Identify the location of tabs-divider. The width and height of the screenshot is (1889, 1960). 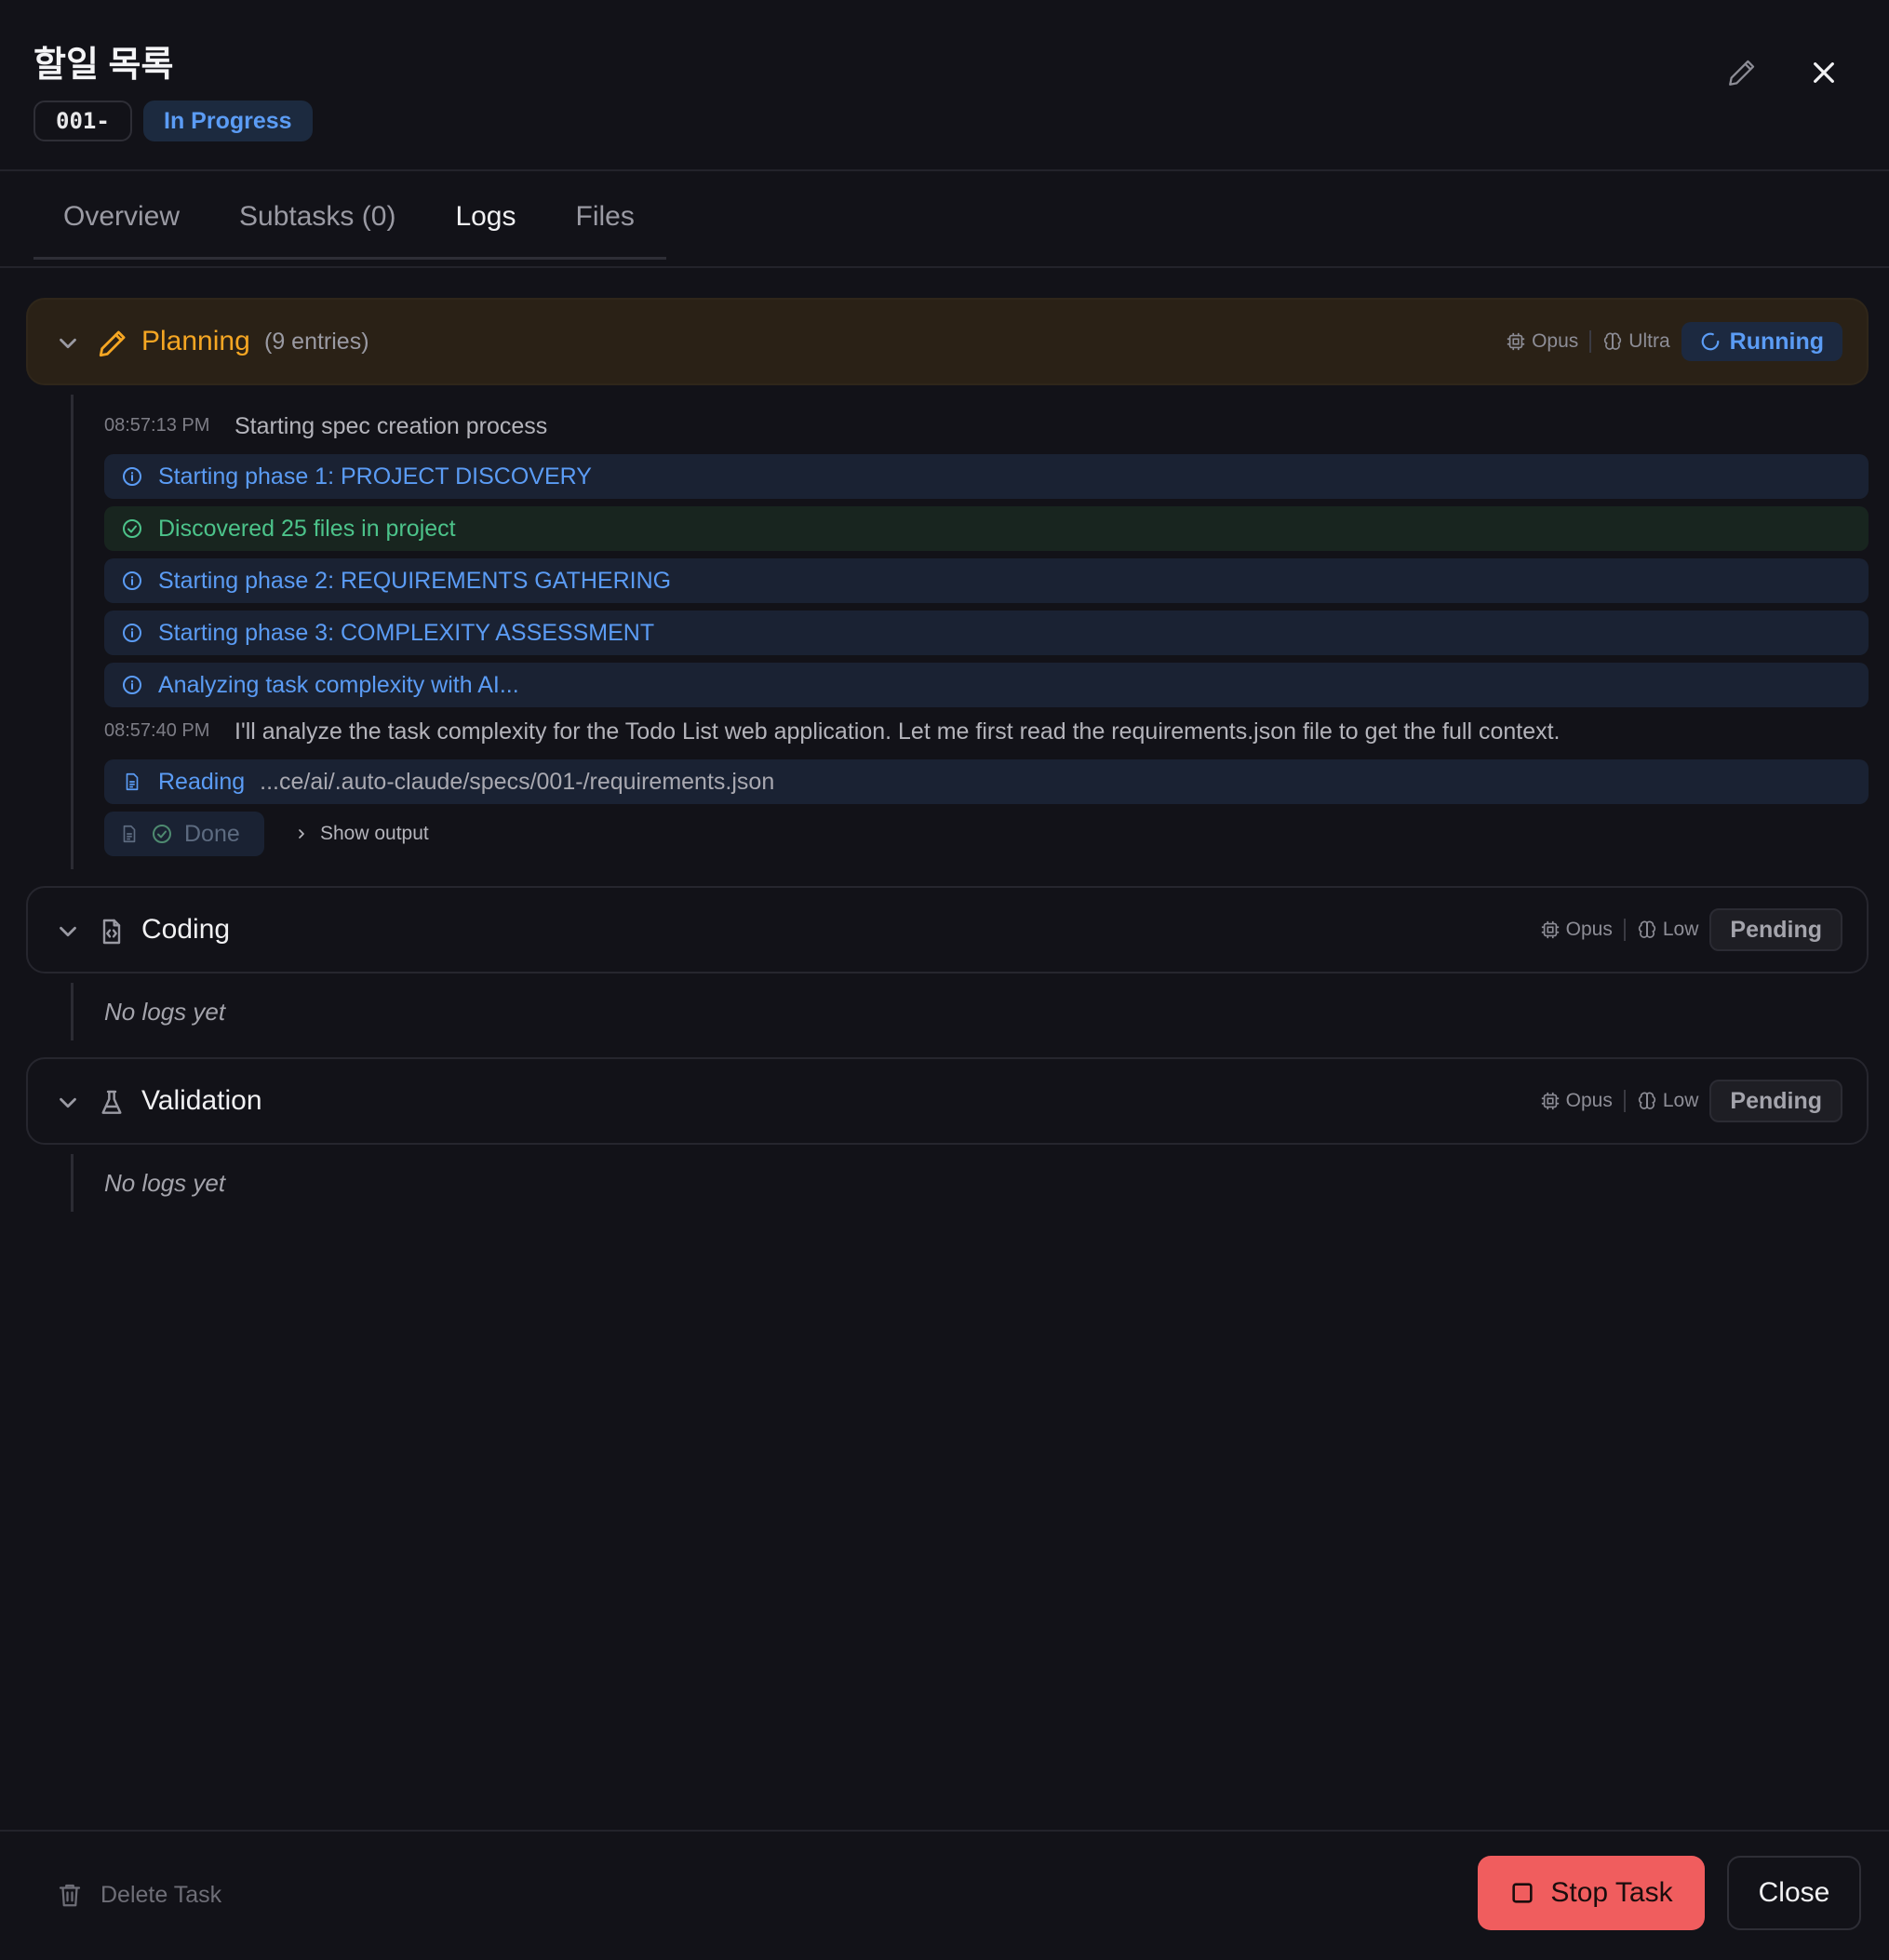
(944, 267).